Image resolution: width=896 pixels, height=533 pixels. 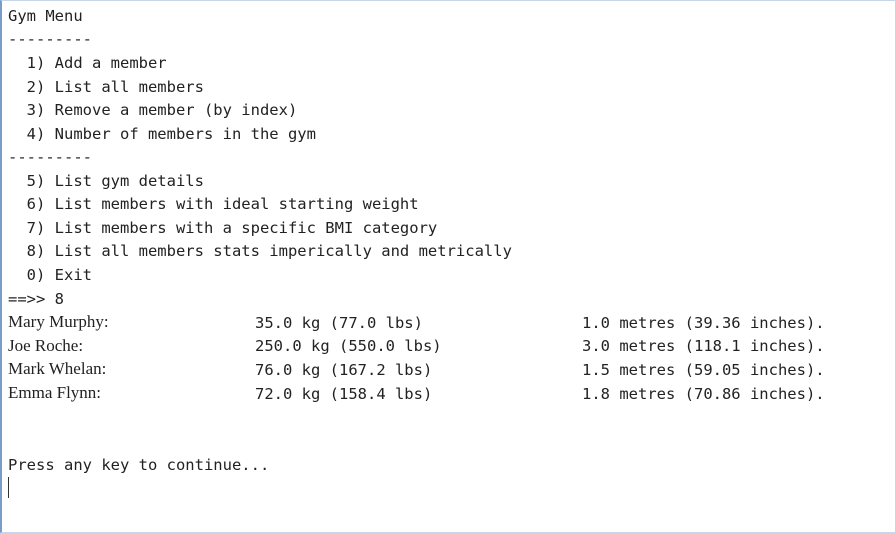 What do you see at coordinates (153, 110) in the screenshot?
I see `menu-item-remove-member: 3) Remove a member (by index)` at bounding box center [153, 110].